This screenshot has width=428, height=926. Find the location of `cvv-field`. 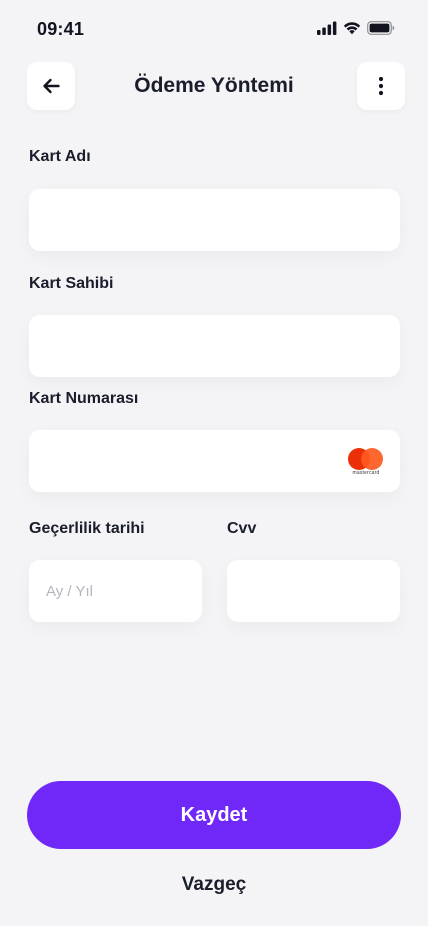

cvv-field is located at coordinates (313, 591).